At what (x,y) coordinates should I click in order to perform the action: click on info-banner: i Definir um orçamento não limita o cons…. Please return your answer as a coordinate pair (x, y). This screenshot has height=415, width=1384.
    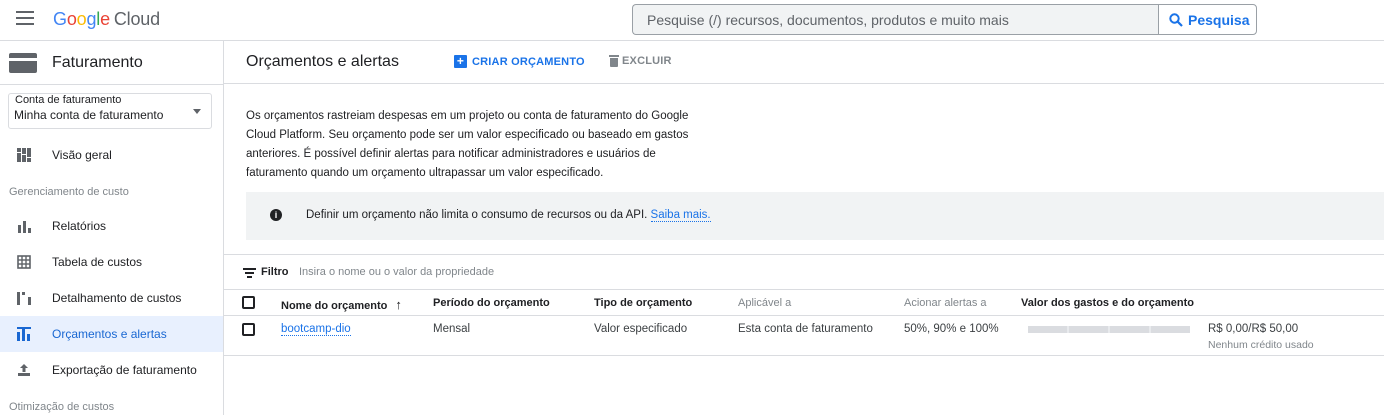
    Looking at the image, I should click on (815, 216).